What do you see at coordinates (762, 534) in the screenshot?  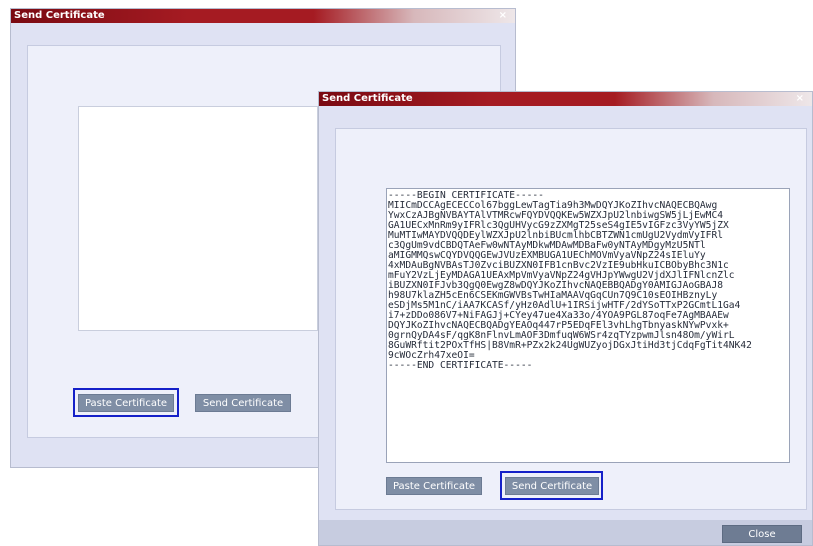 I see `close-button: Close` at bounding box center [762, 534].